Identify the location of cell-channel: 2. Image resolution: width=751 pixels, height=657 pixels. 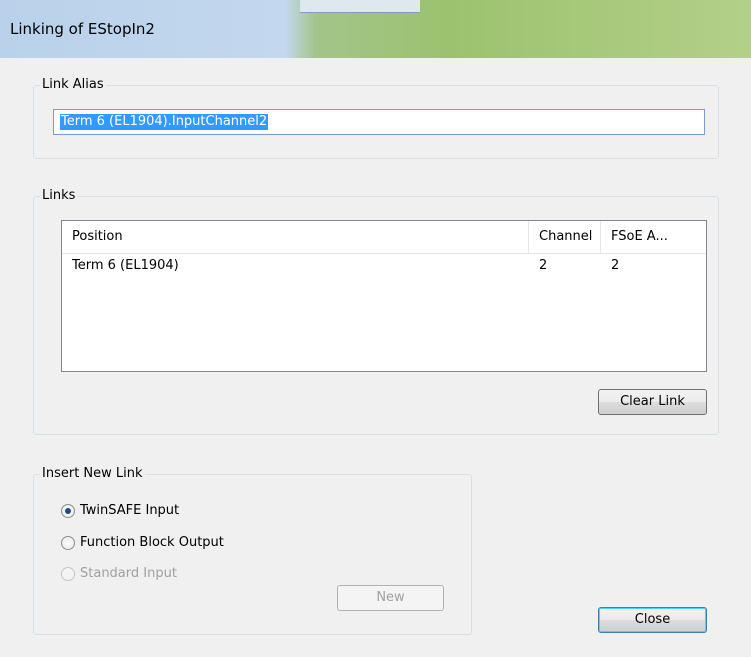
(543, 265).